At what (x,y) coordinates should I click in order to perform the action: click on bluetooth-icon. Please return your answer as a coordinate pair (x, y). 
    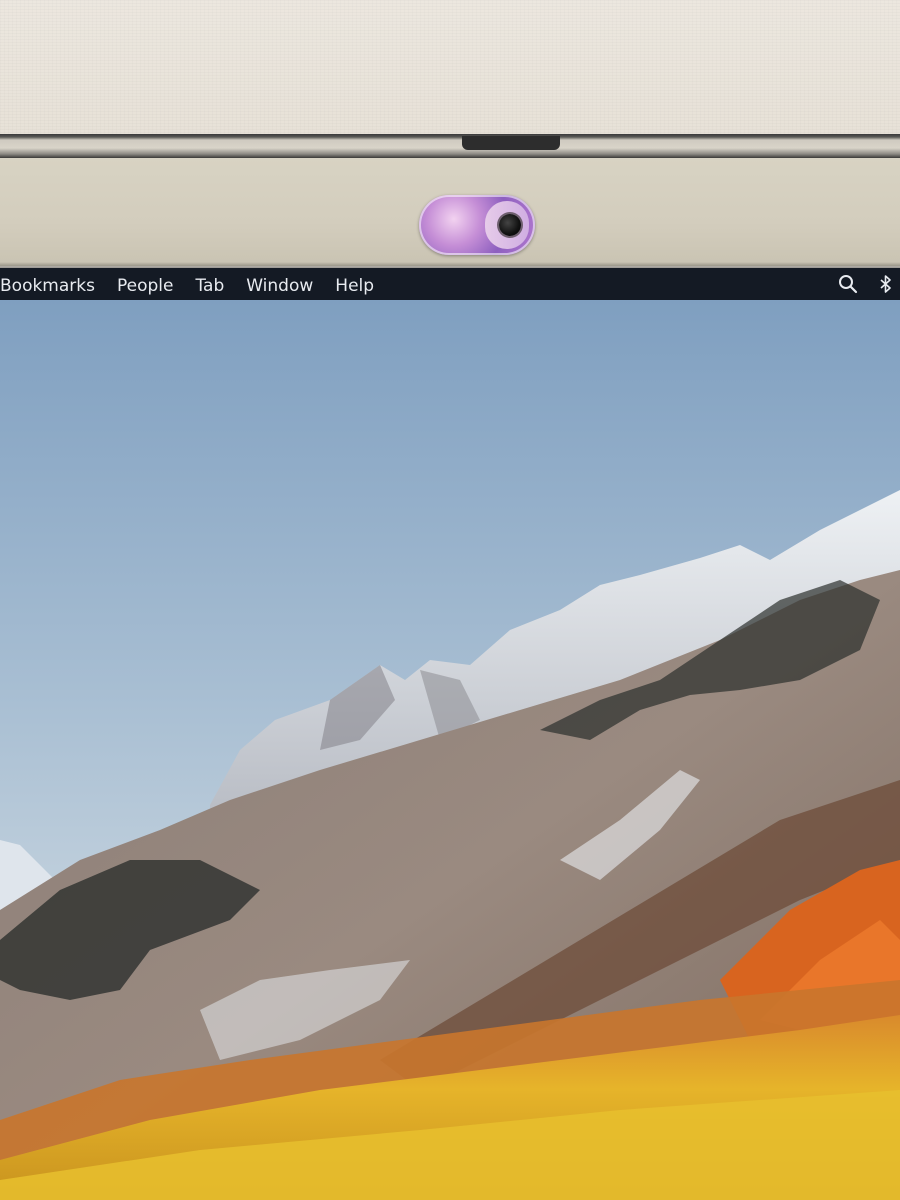
    Looking at the image, I should click on (886, 284).